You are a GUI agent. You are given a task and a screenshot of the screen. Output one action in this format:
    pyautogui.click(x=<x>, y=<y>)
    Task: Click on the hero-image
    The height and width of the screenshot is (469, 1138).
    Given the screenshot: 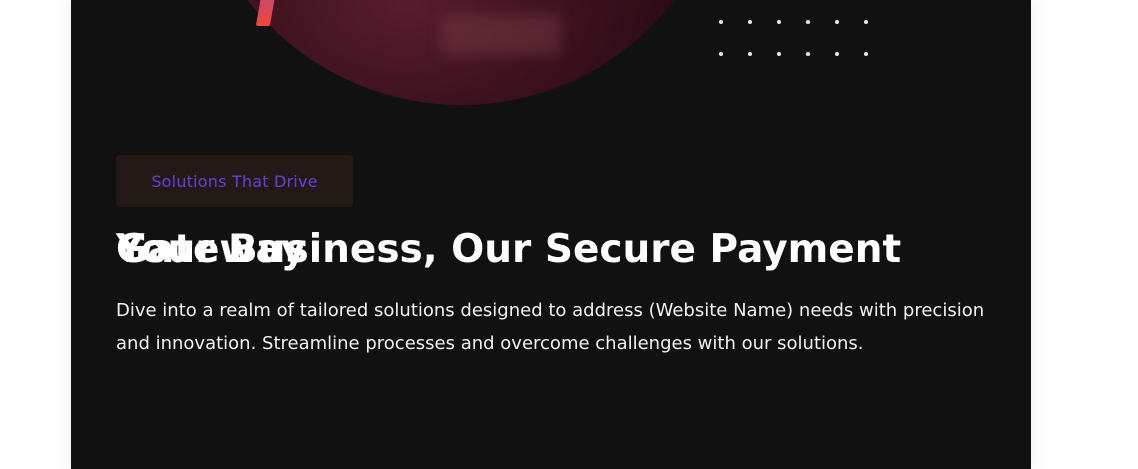 What is the action you would take?
    pyautogui.click(x=461, y=52)
    